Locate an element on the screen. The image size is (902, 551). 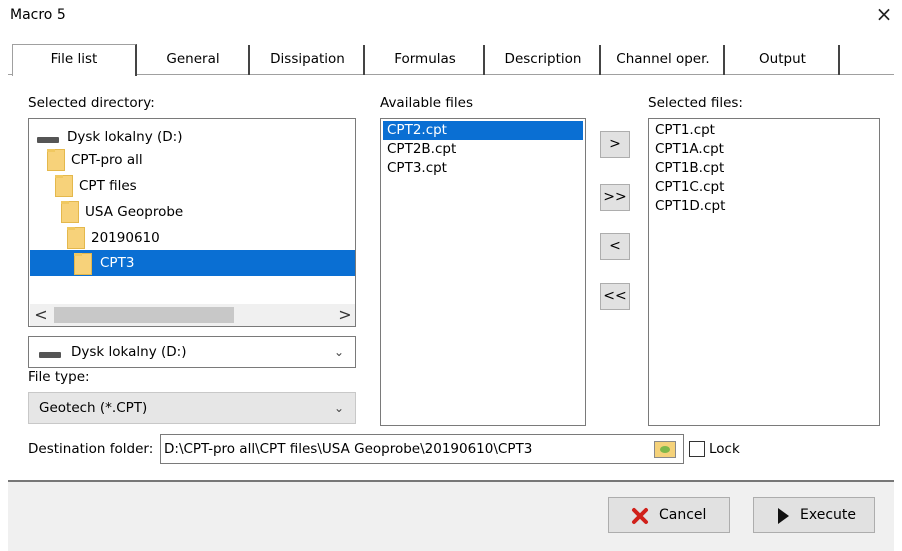
remove-button: < is located at coordinates (615, 246).